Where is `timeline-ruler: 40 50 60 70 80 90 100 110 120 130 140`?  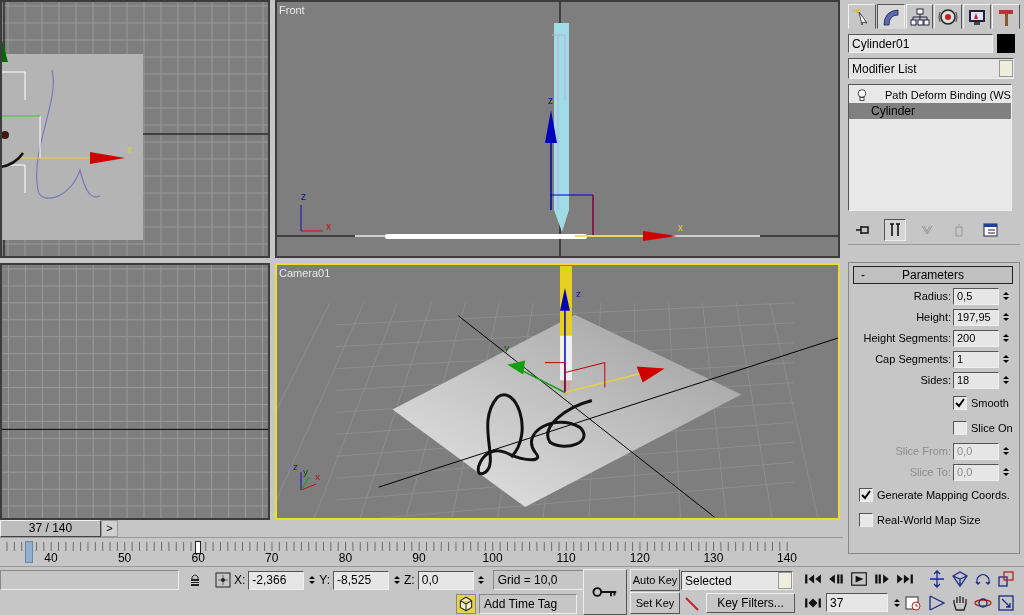 timeline-ruler: 40 50 60 70 80 90 100 110 120 130 140 is located at coordinates (421, 550).